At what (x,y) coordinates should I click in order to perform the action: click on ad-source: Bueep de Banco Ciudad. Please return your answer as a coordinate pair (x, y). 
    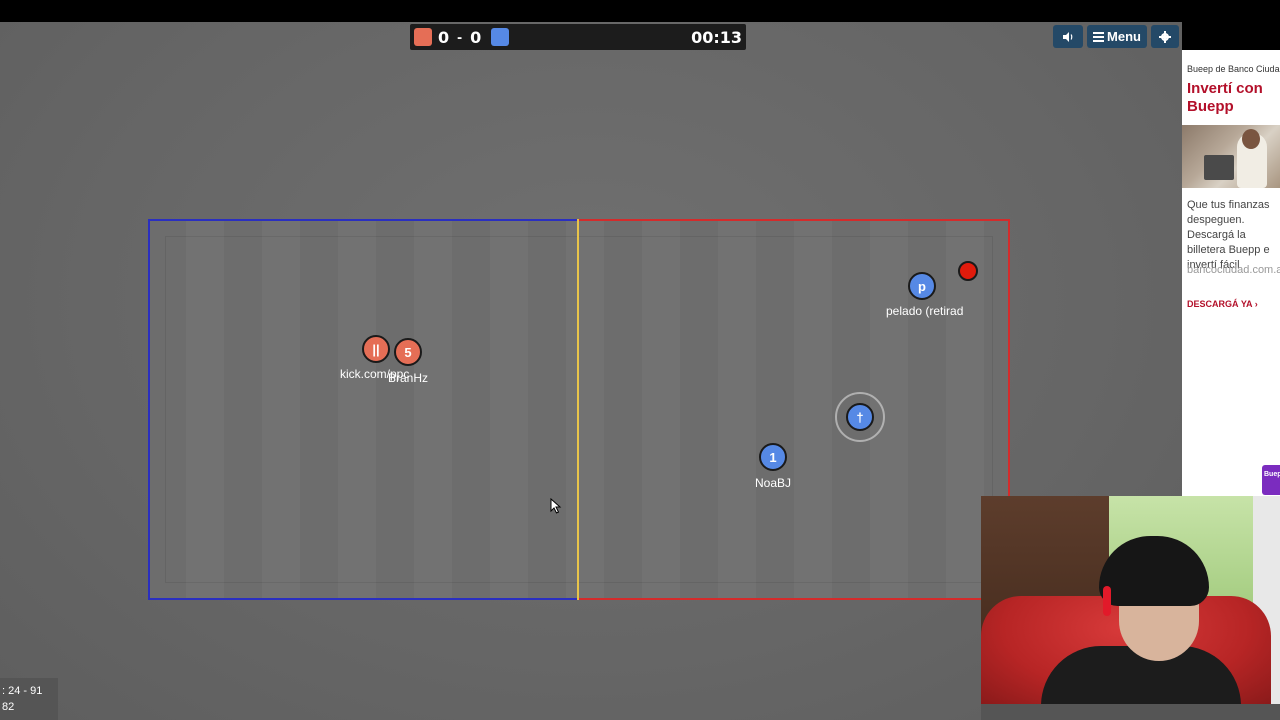
    Looking at the image, I should click on (1233, 69).